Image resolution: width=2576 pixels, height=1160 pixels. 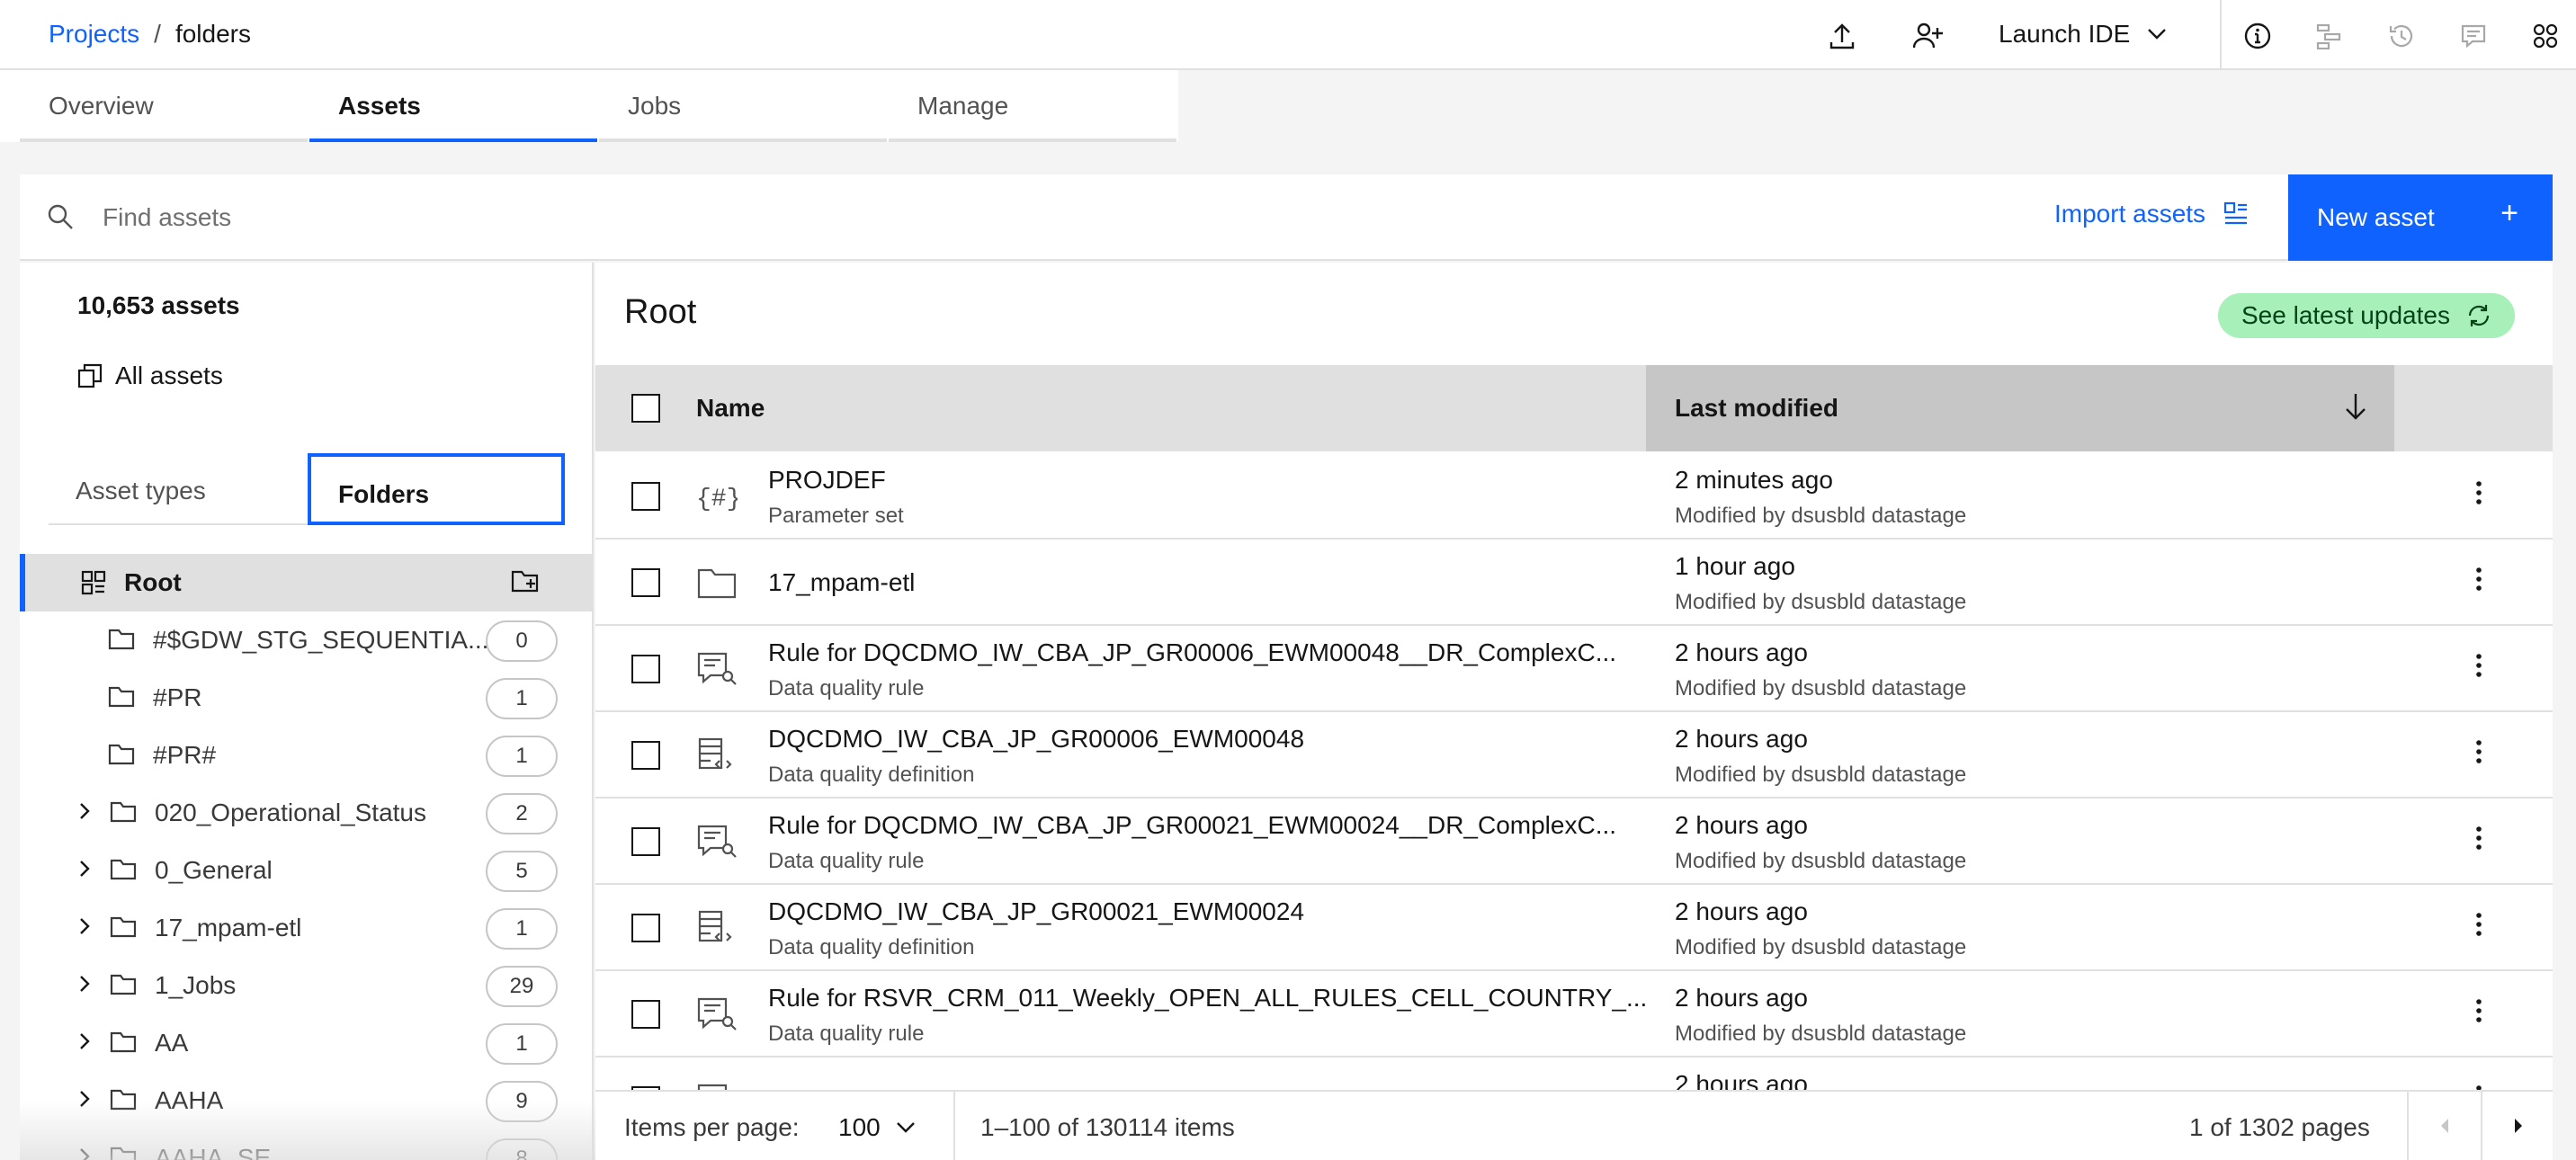 What do you see at coordinates (1036, 739) in the screenshot?
I see `asset-name-link: DQCDMO_IW_CBA_JP_GR00006_EWM00048` at bounding box center [1036, 739].